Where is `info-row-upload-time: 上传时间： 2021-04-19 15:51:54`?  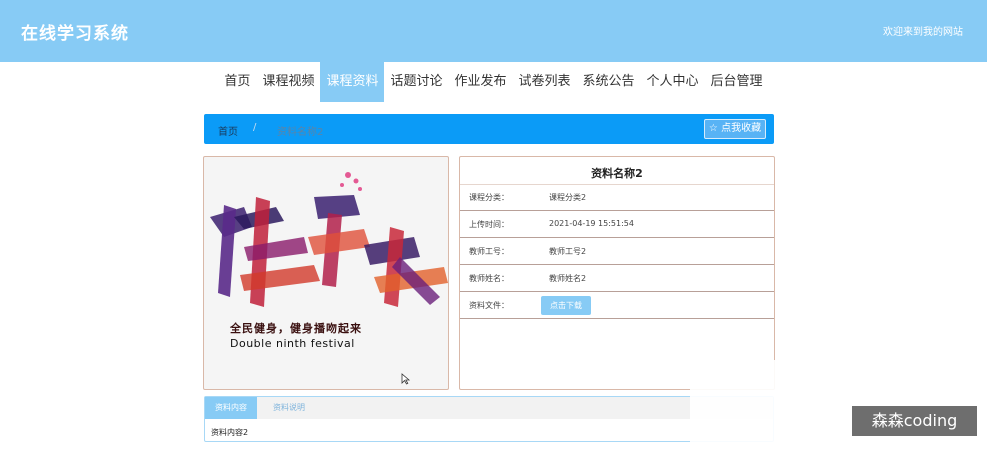
info-row-upload-time: 上传时间： 2021-04-19 15:51:54 is located at coordinates (617, 224).